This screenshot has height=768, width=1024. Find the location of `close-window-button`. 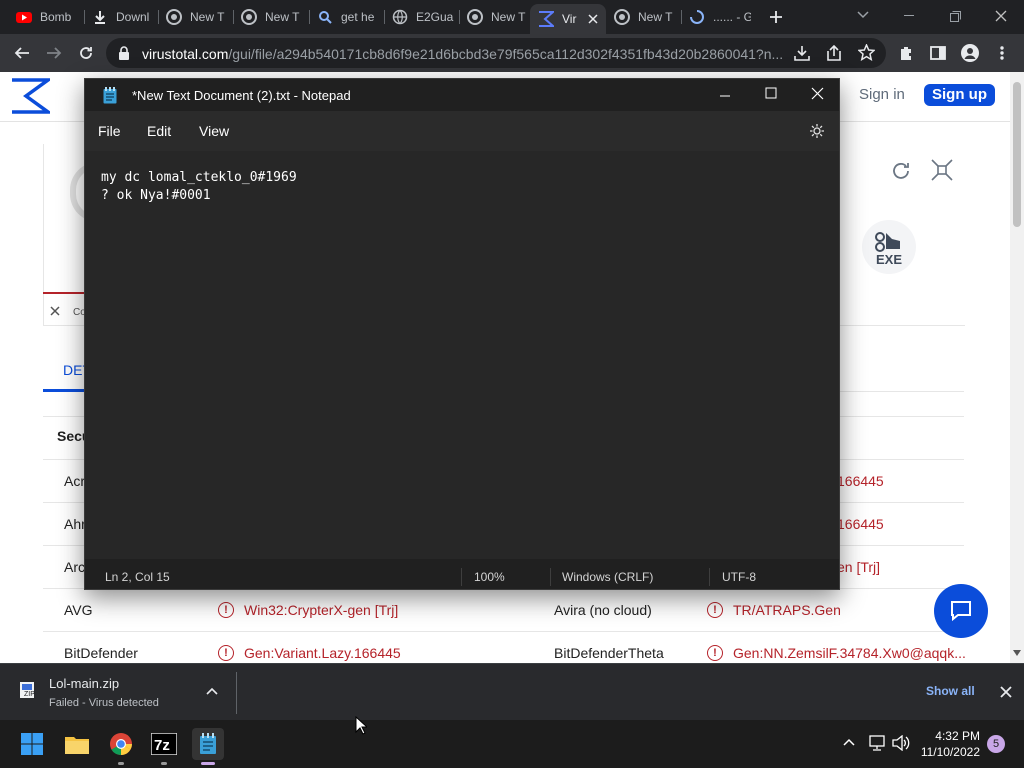

close-window-button is located at coordinates (1001, 16).